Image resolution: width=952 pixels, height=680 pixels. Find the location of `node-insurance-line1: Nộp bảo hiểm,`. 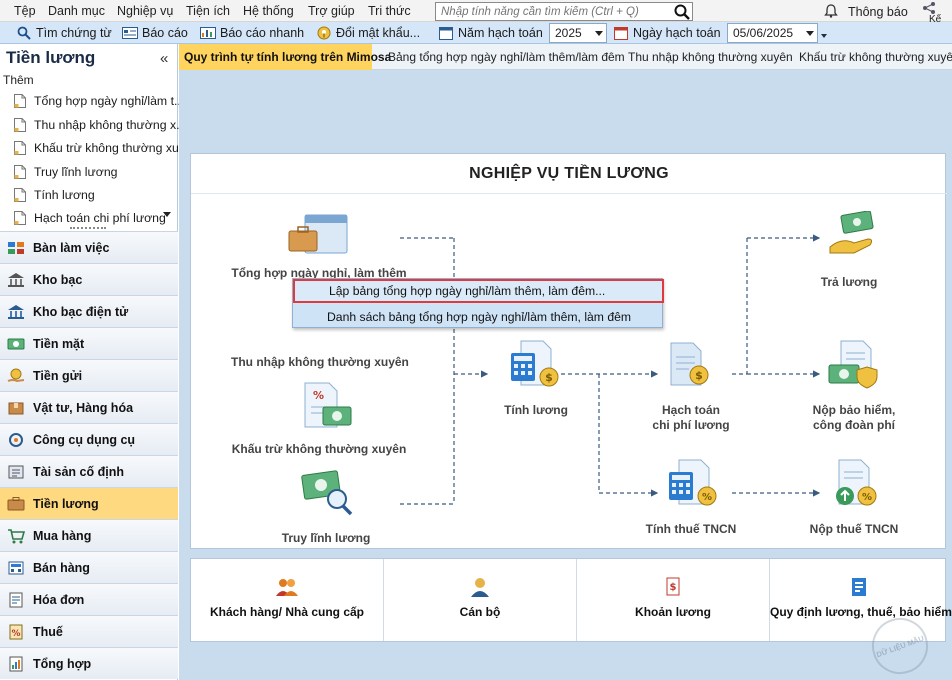

node-insurance-line1: Nộp bảo hiểm, is located at coordinates (854, 410).